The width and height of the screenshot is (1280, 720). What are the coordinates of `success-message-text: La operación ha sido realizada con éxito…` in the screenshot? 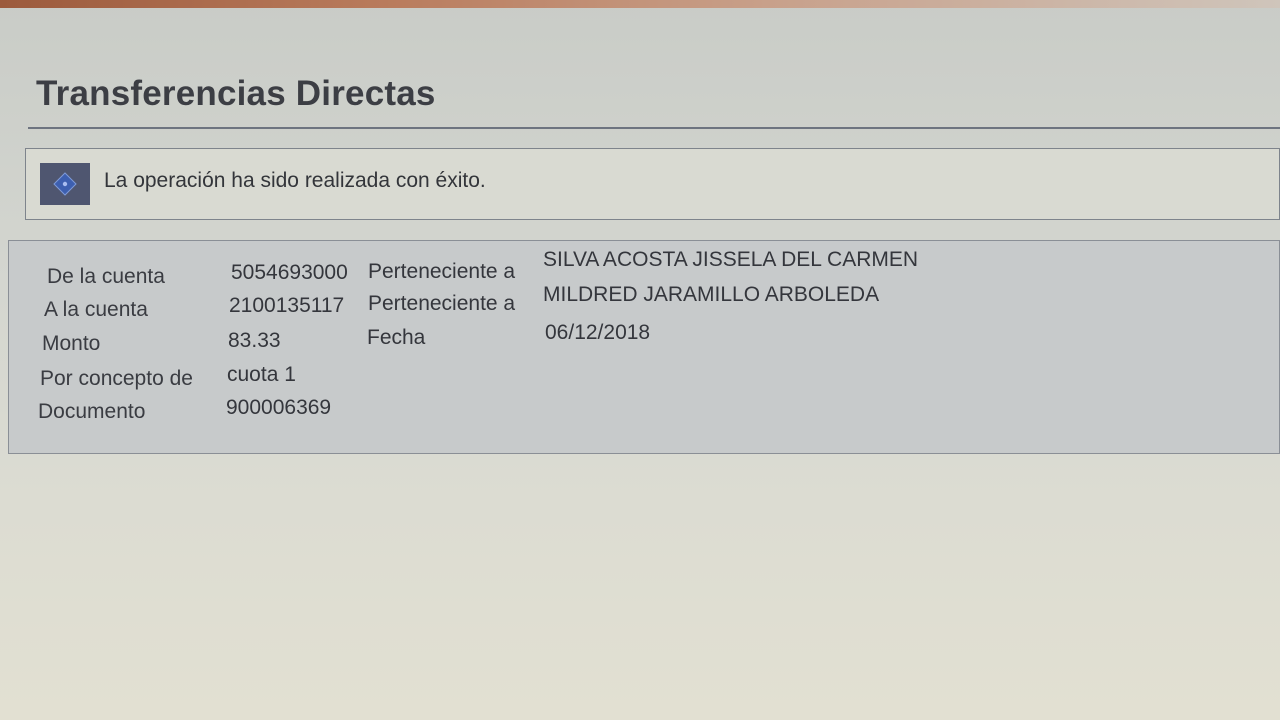 It's located at (295, 180).